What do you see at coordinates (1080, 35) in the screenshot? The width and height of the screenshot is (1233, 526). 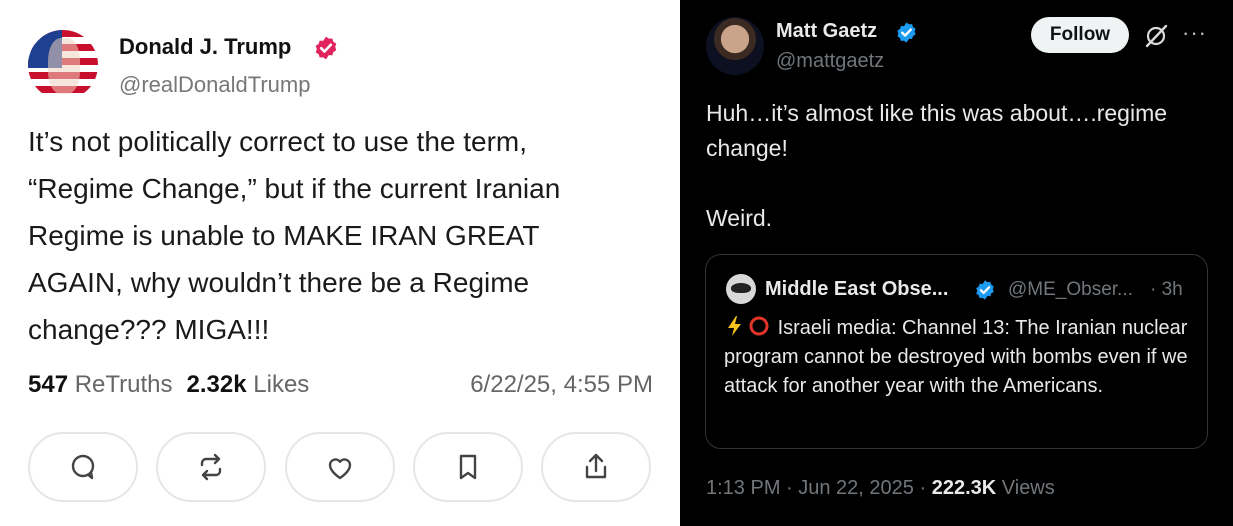 I see `follow-button: Follow` at bounding box center [1080, 35].